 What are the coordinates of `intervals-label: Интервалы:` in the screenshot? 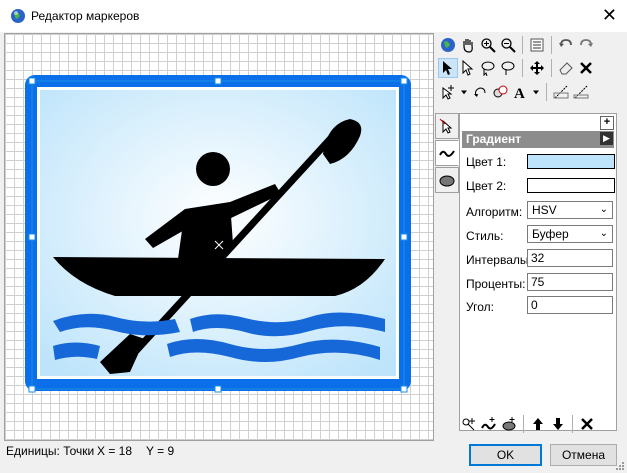 It's located at (499, 260).